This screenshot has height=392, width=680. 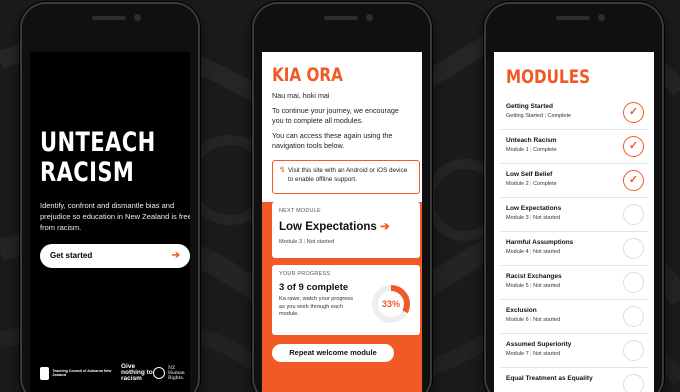 I want to click on get-started-label: Get started, so click(x=71, y=255).